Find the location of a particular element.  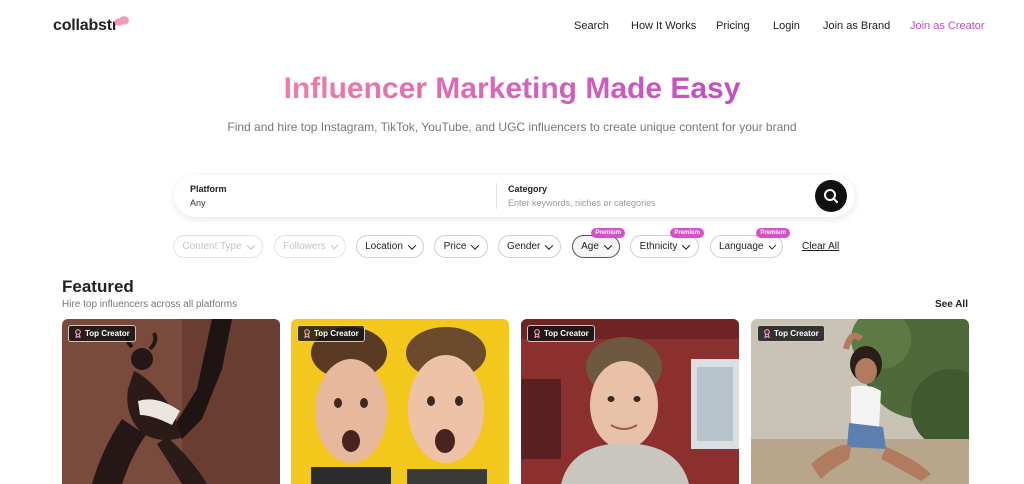

filter-label: Followers is located at coordinates (304, 246).